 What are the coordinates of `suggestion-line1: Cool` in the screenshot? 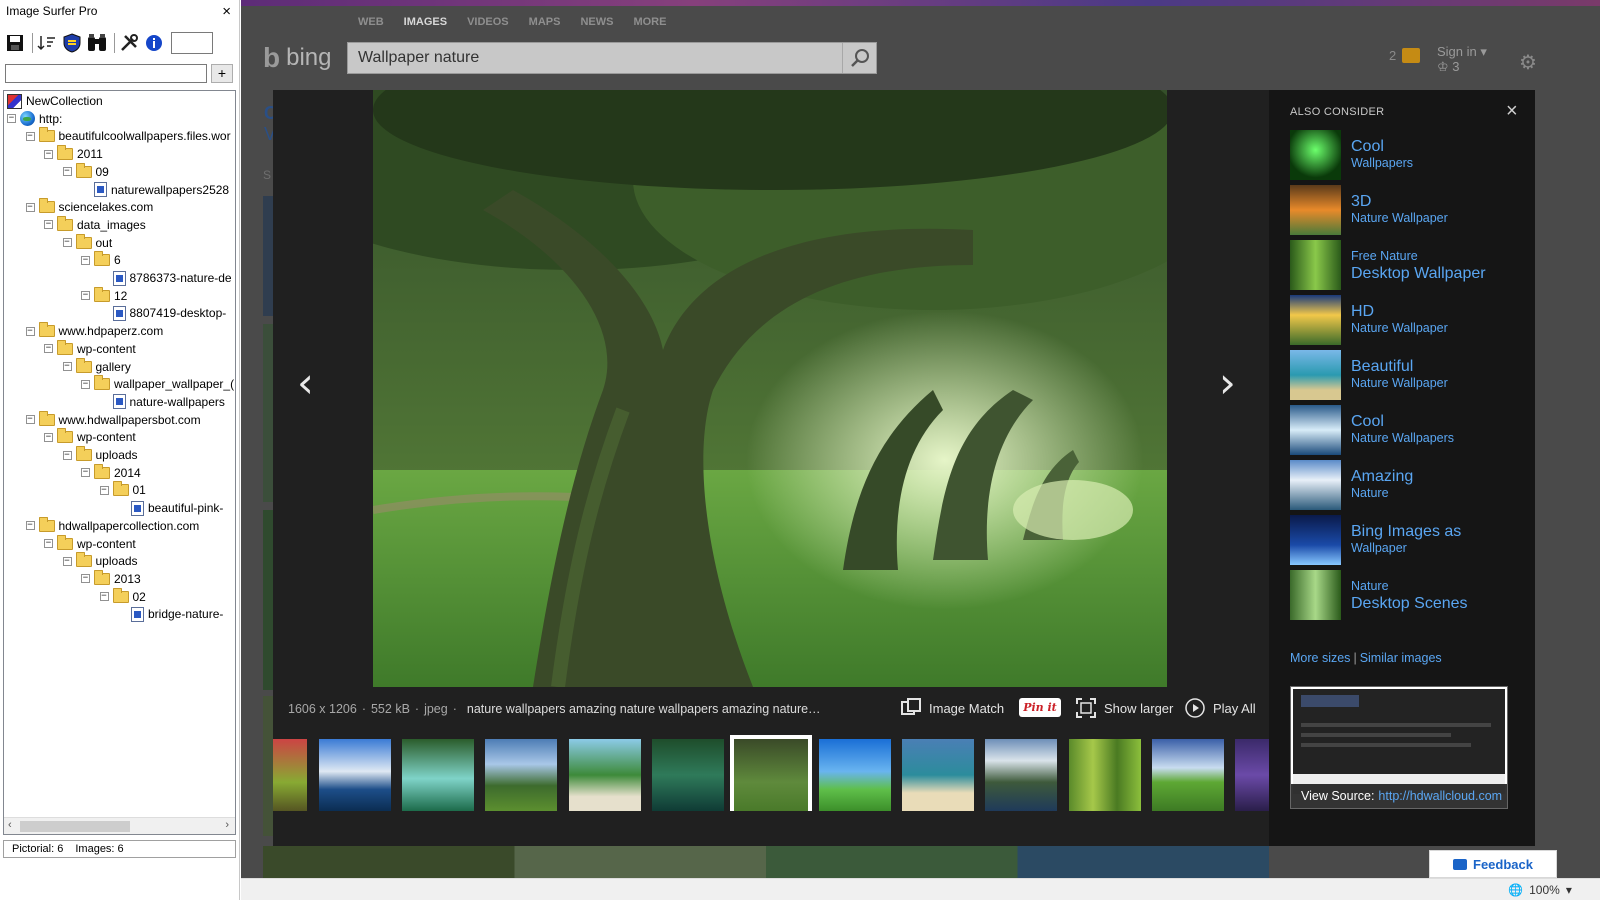 It's located at (1382, 146).